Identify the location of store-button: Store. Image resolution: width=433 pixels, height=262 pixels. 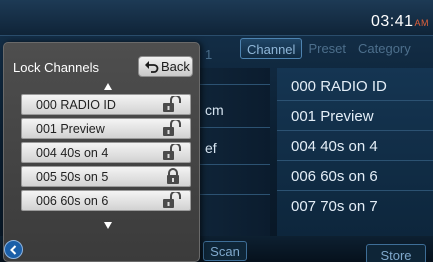
(396, 253).